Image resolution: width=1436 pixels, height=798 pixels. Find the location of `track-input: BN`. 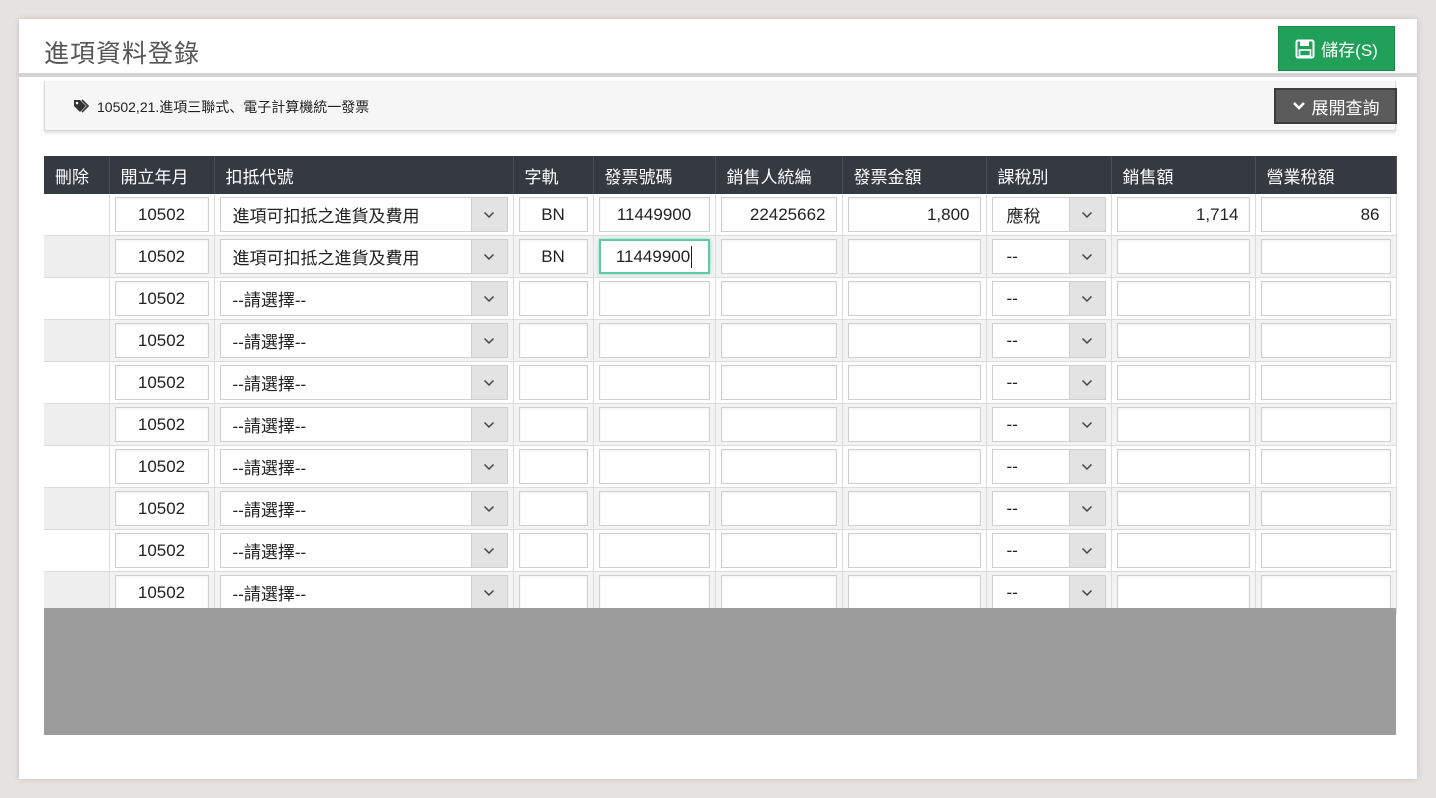

track-input: BN is located at coordinates (553, 256).